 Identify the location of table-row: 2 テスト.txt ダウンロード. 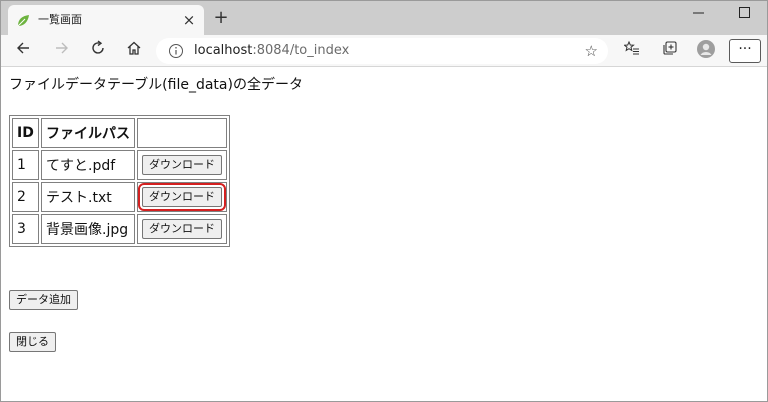
(119, 197).